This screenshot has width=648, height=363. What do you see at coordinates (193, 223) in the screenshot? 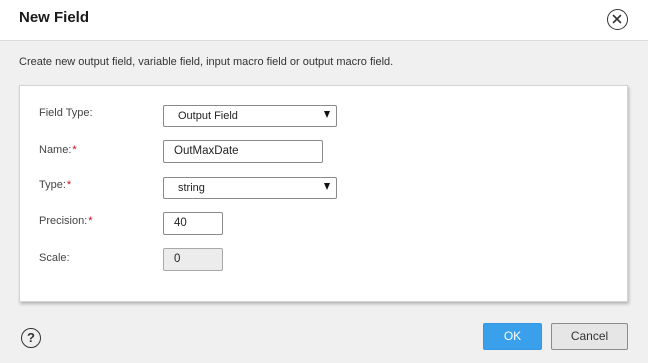
I see `precision-input: 40` at bounding box center [193, 223].